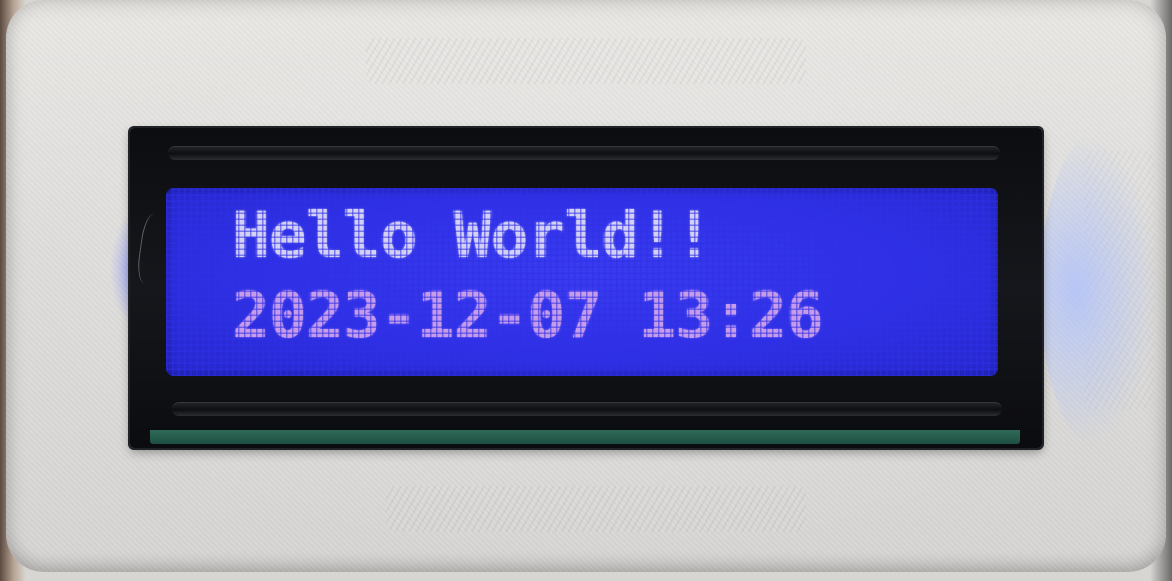 The width and height of the screenshot is (1172, 581). What do you see at coordinates (472, 235) in the screenshot?
I see `lcd-line-1: Hello World!!` at bounding box center [472, 235].